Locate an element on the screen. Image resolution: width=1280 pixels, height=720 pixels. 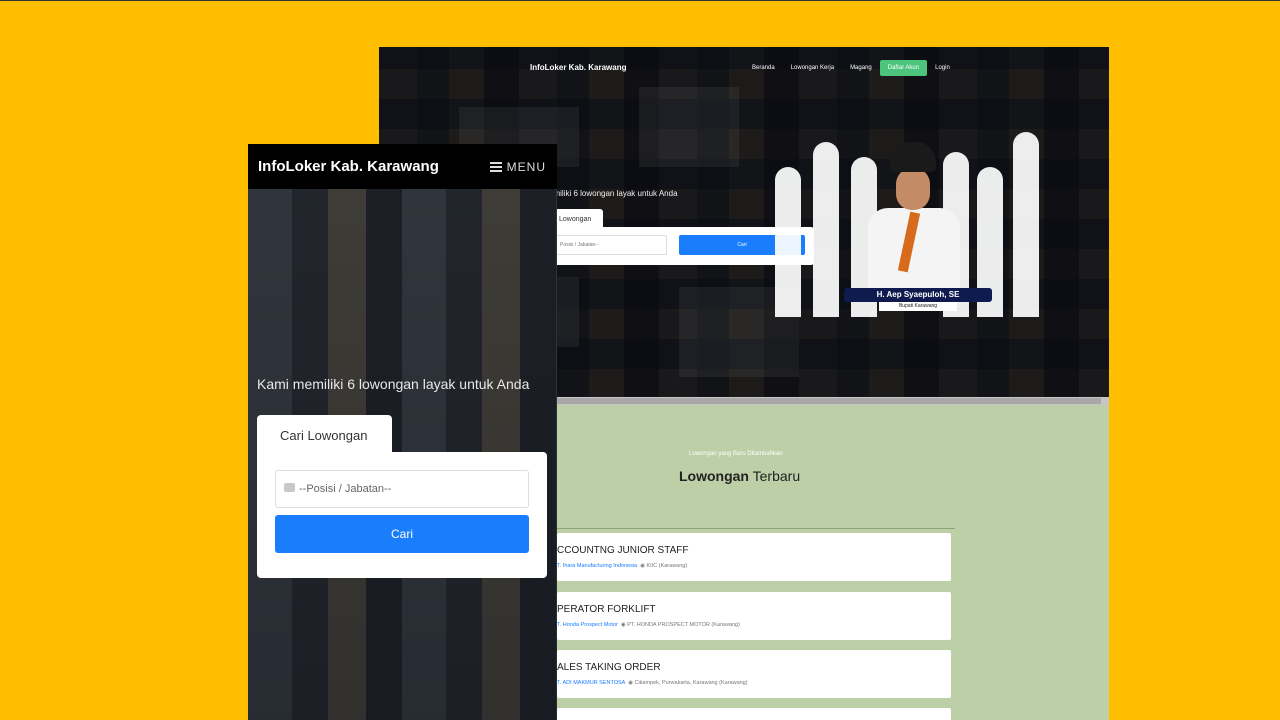
official-portrait-banner: H. Aep Syaepuloh, SE Bupati Karawang is located at coordinates (914, 209).